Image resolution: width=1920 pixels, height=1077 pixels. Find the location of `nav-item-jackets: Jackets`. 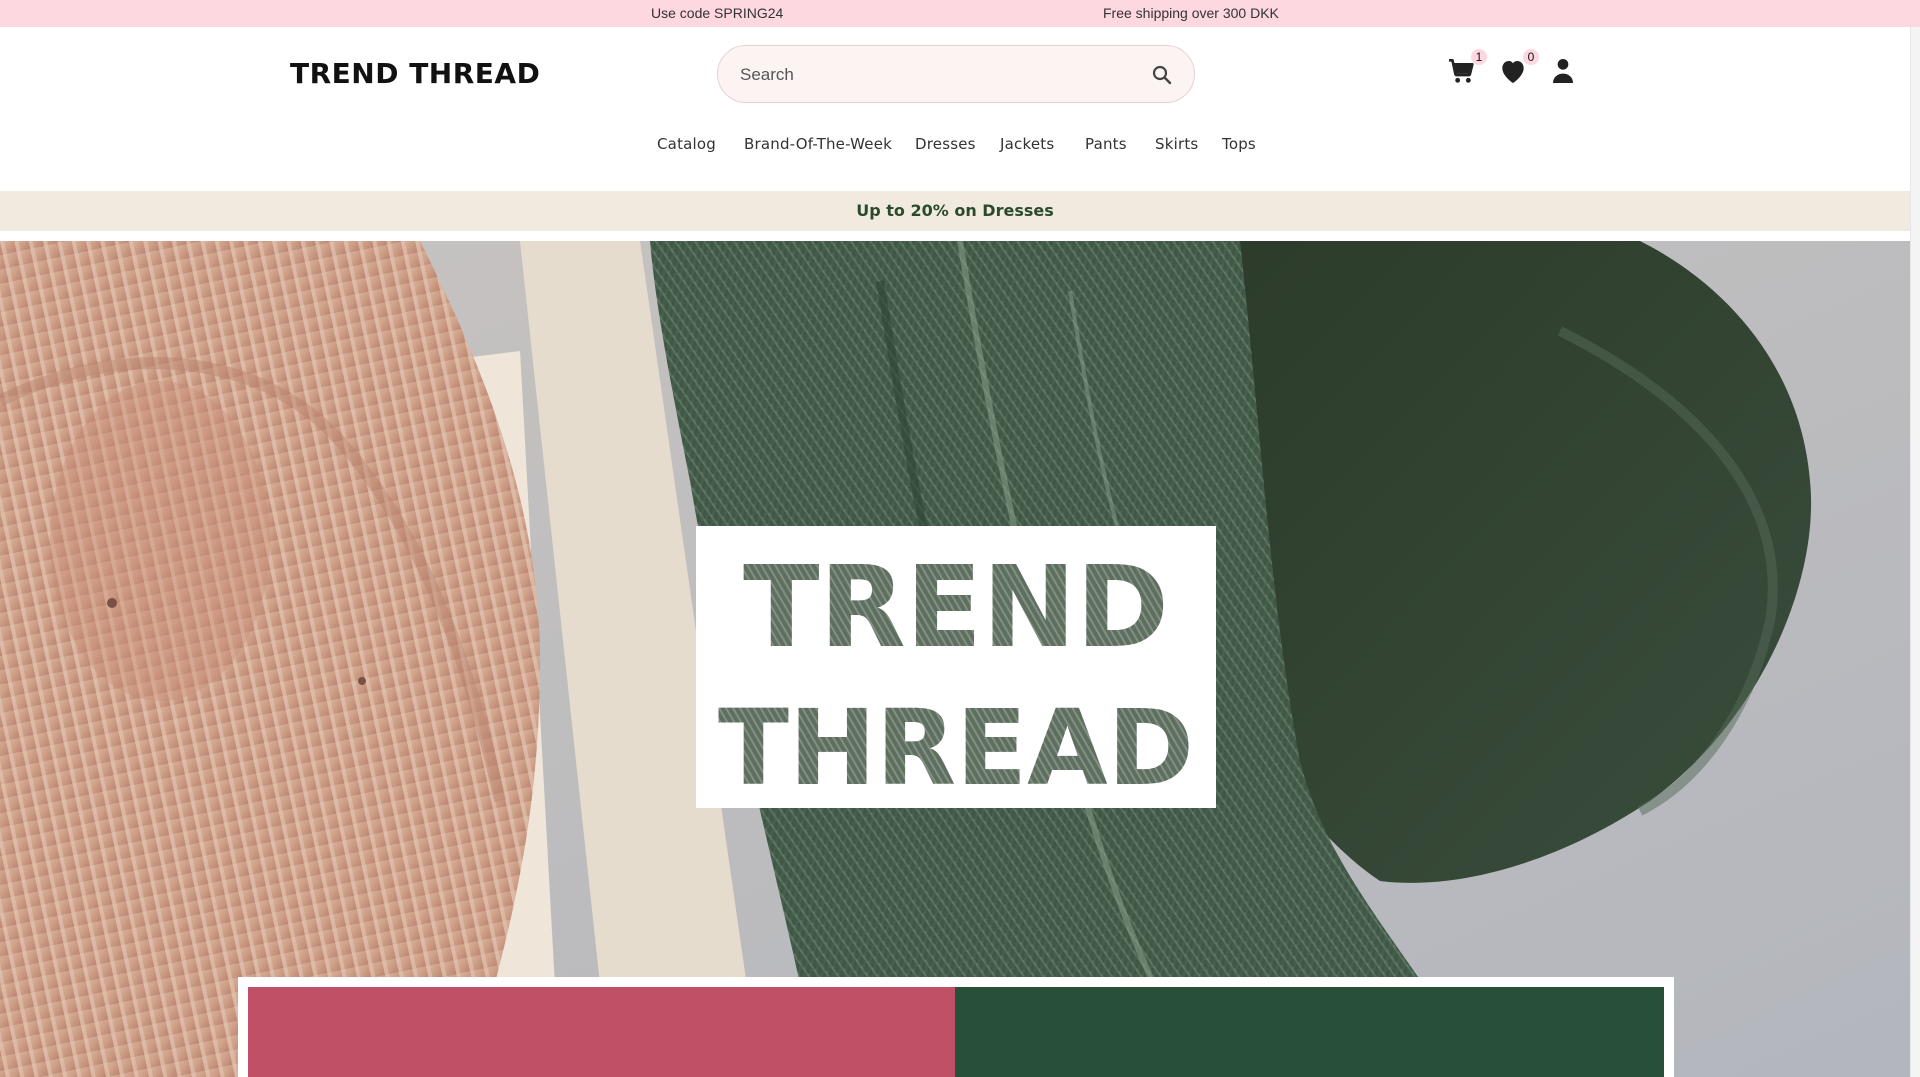

nav-item-jackets: Jackets is located at coordinates (1027, 144).